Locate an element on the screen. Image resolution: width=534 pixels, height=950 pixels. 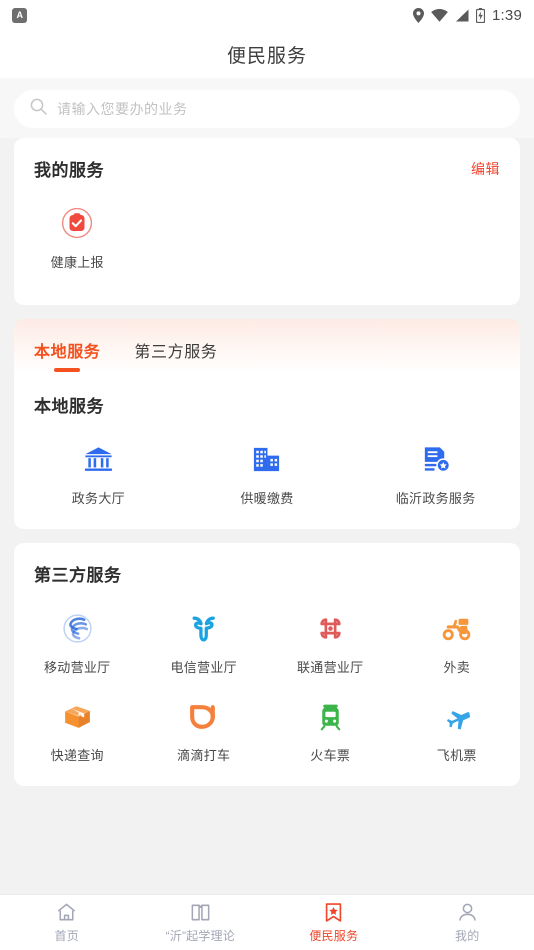
china-unicom-icon is located at coordinates (330, 628).